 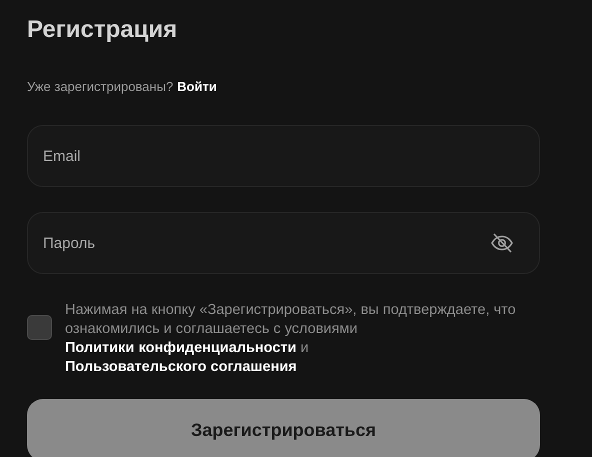 I want to click on login-link: Войти, so click(x=197, y=87).